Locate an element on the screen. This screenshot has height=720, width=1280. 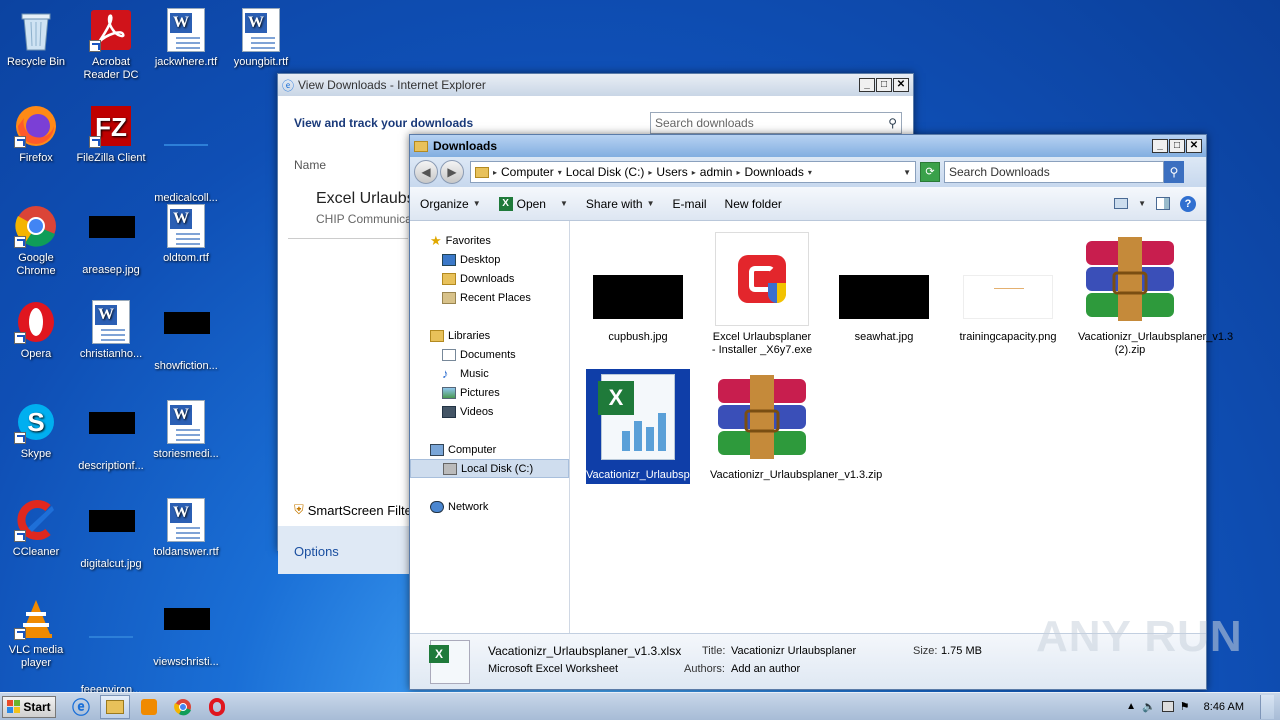
show-desktop-button is located at coordinates (1267, 706).